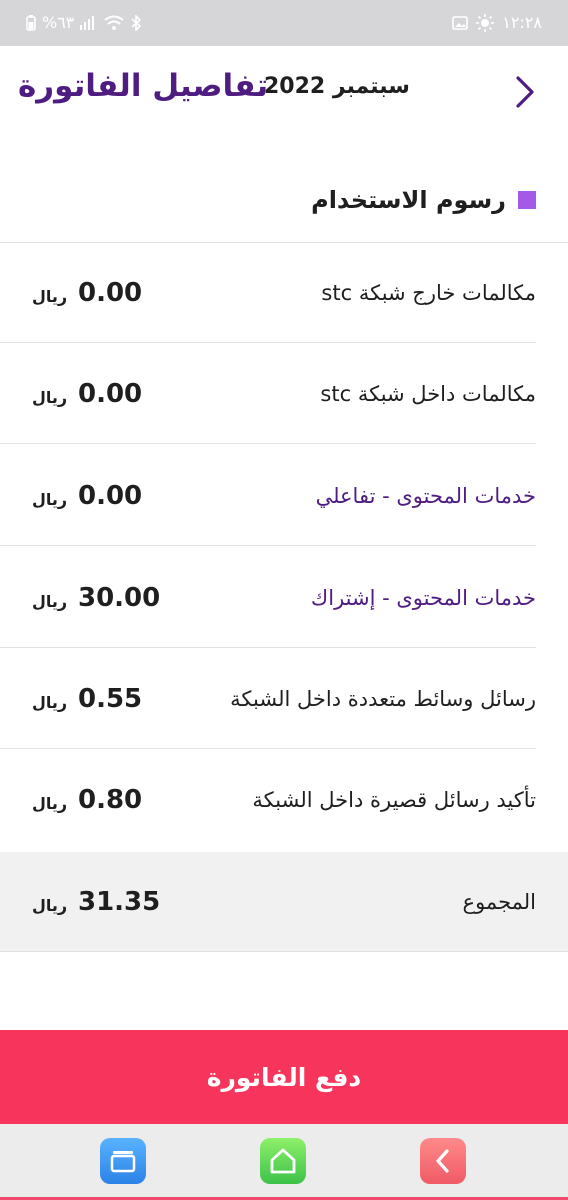 This screenshot has width=568, height=1200. I want to click on charge-row: رسائل وسائط متعددة داخل الشبكة 0.55 ريال, so click(284, 699).